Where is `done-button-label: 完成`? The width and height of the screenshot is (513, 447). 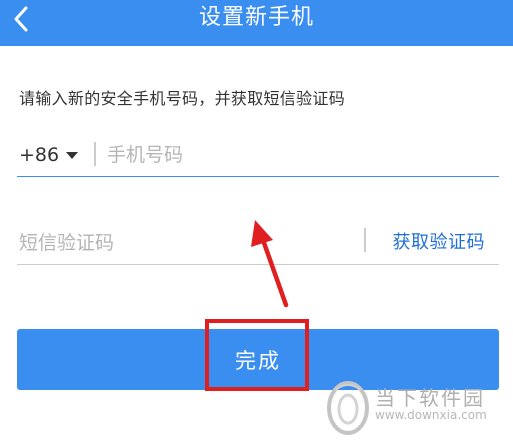
done-button-label: 完成 is located at coordinates (258, 360).